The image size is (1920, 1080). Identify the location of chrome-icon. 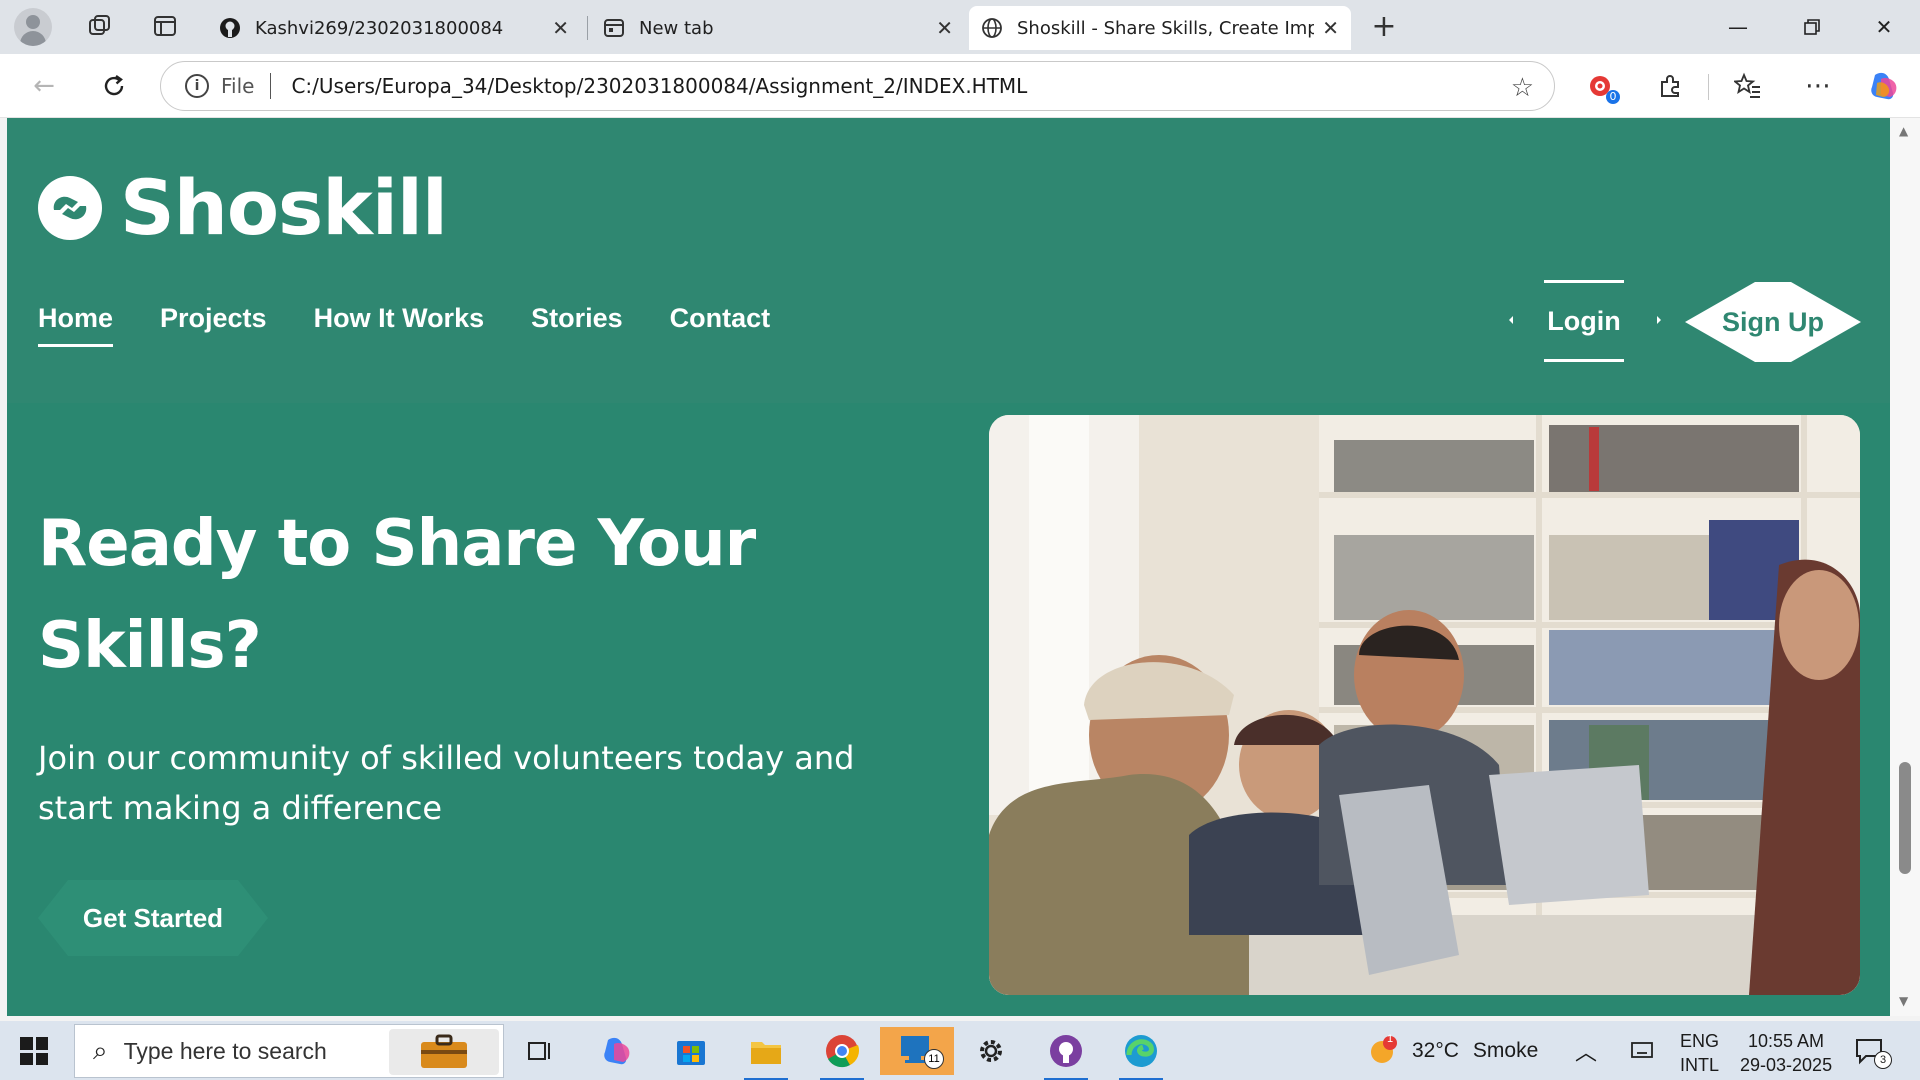
(842, 1053).